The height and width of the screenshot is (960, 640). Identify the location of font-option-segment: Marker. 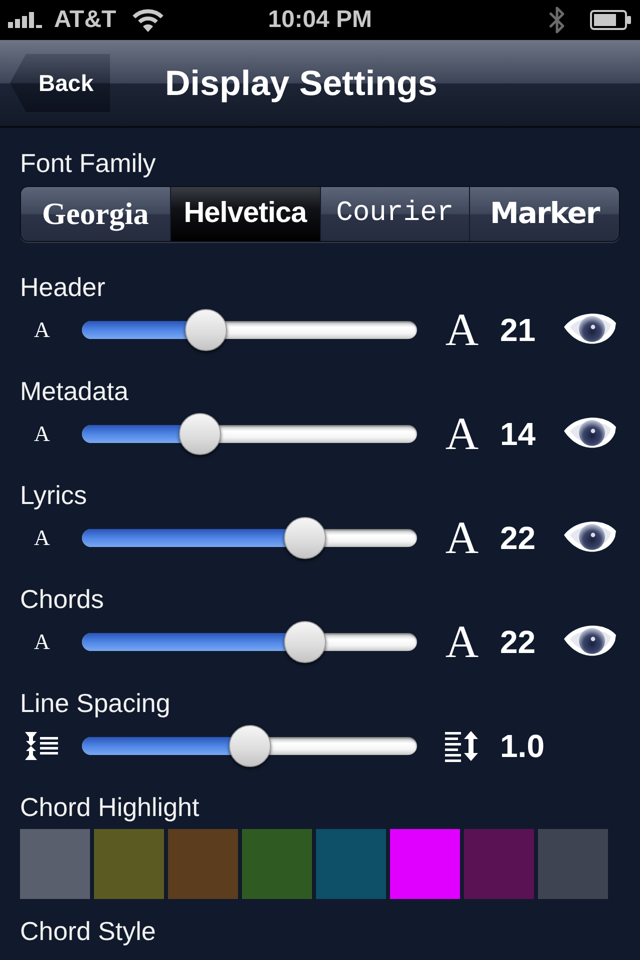
(544, 214).